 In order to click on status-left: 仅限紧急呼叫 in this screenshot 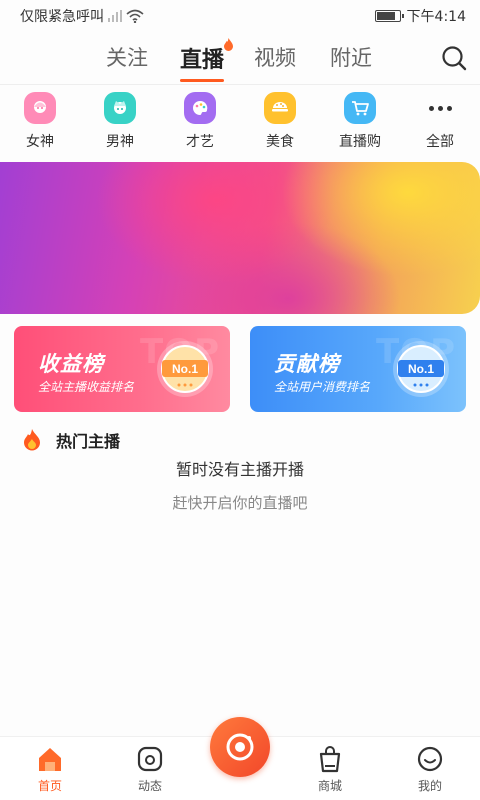, I will do `click(82, 16)`.